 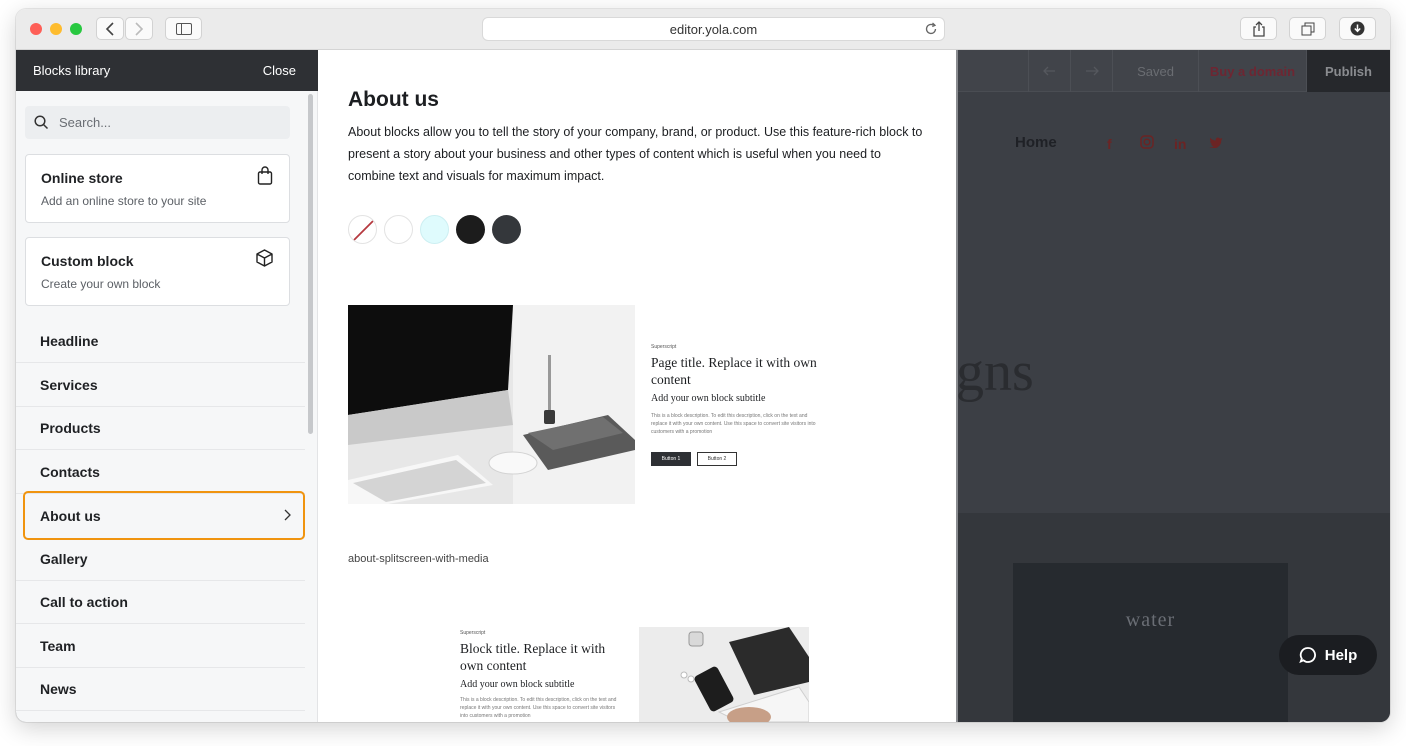 I want to click on sidebar-item-about-us: About us, so click(x=164, y=515).